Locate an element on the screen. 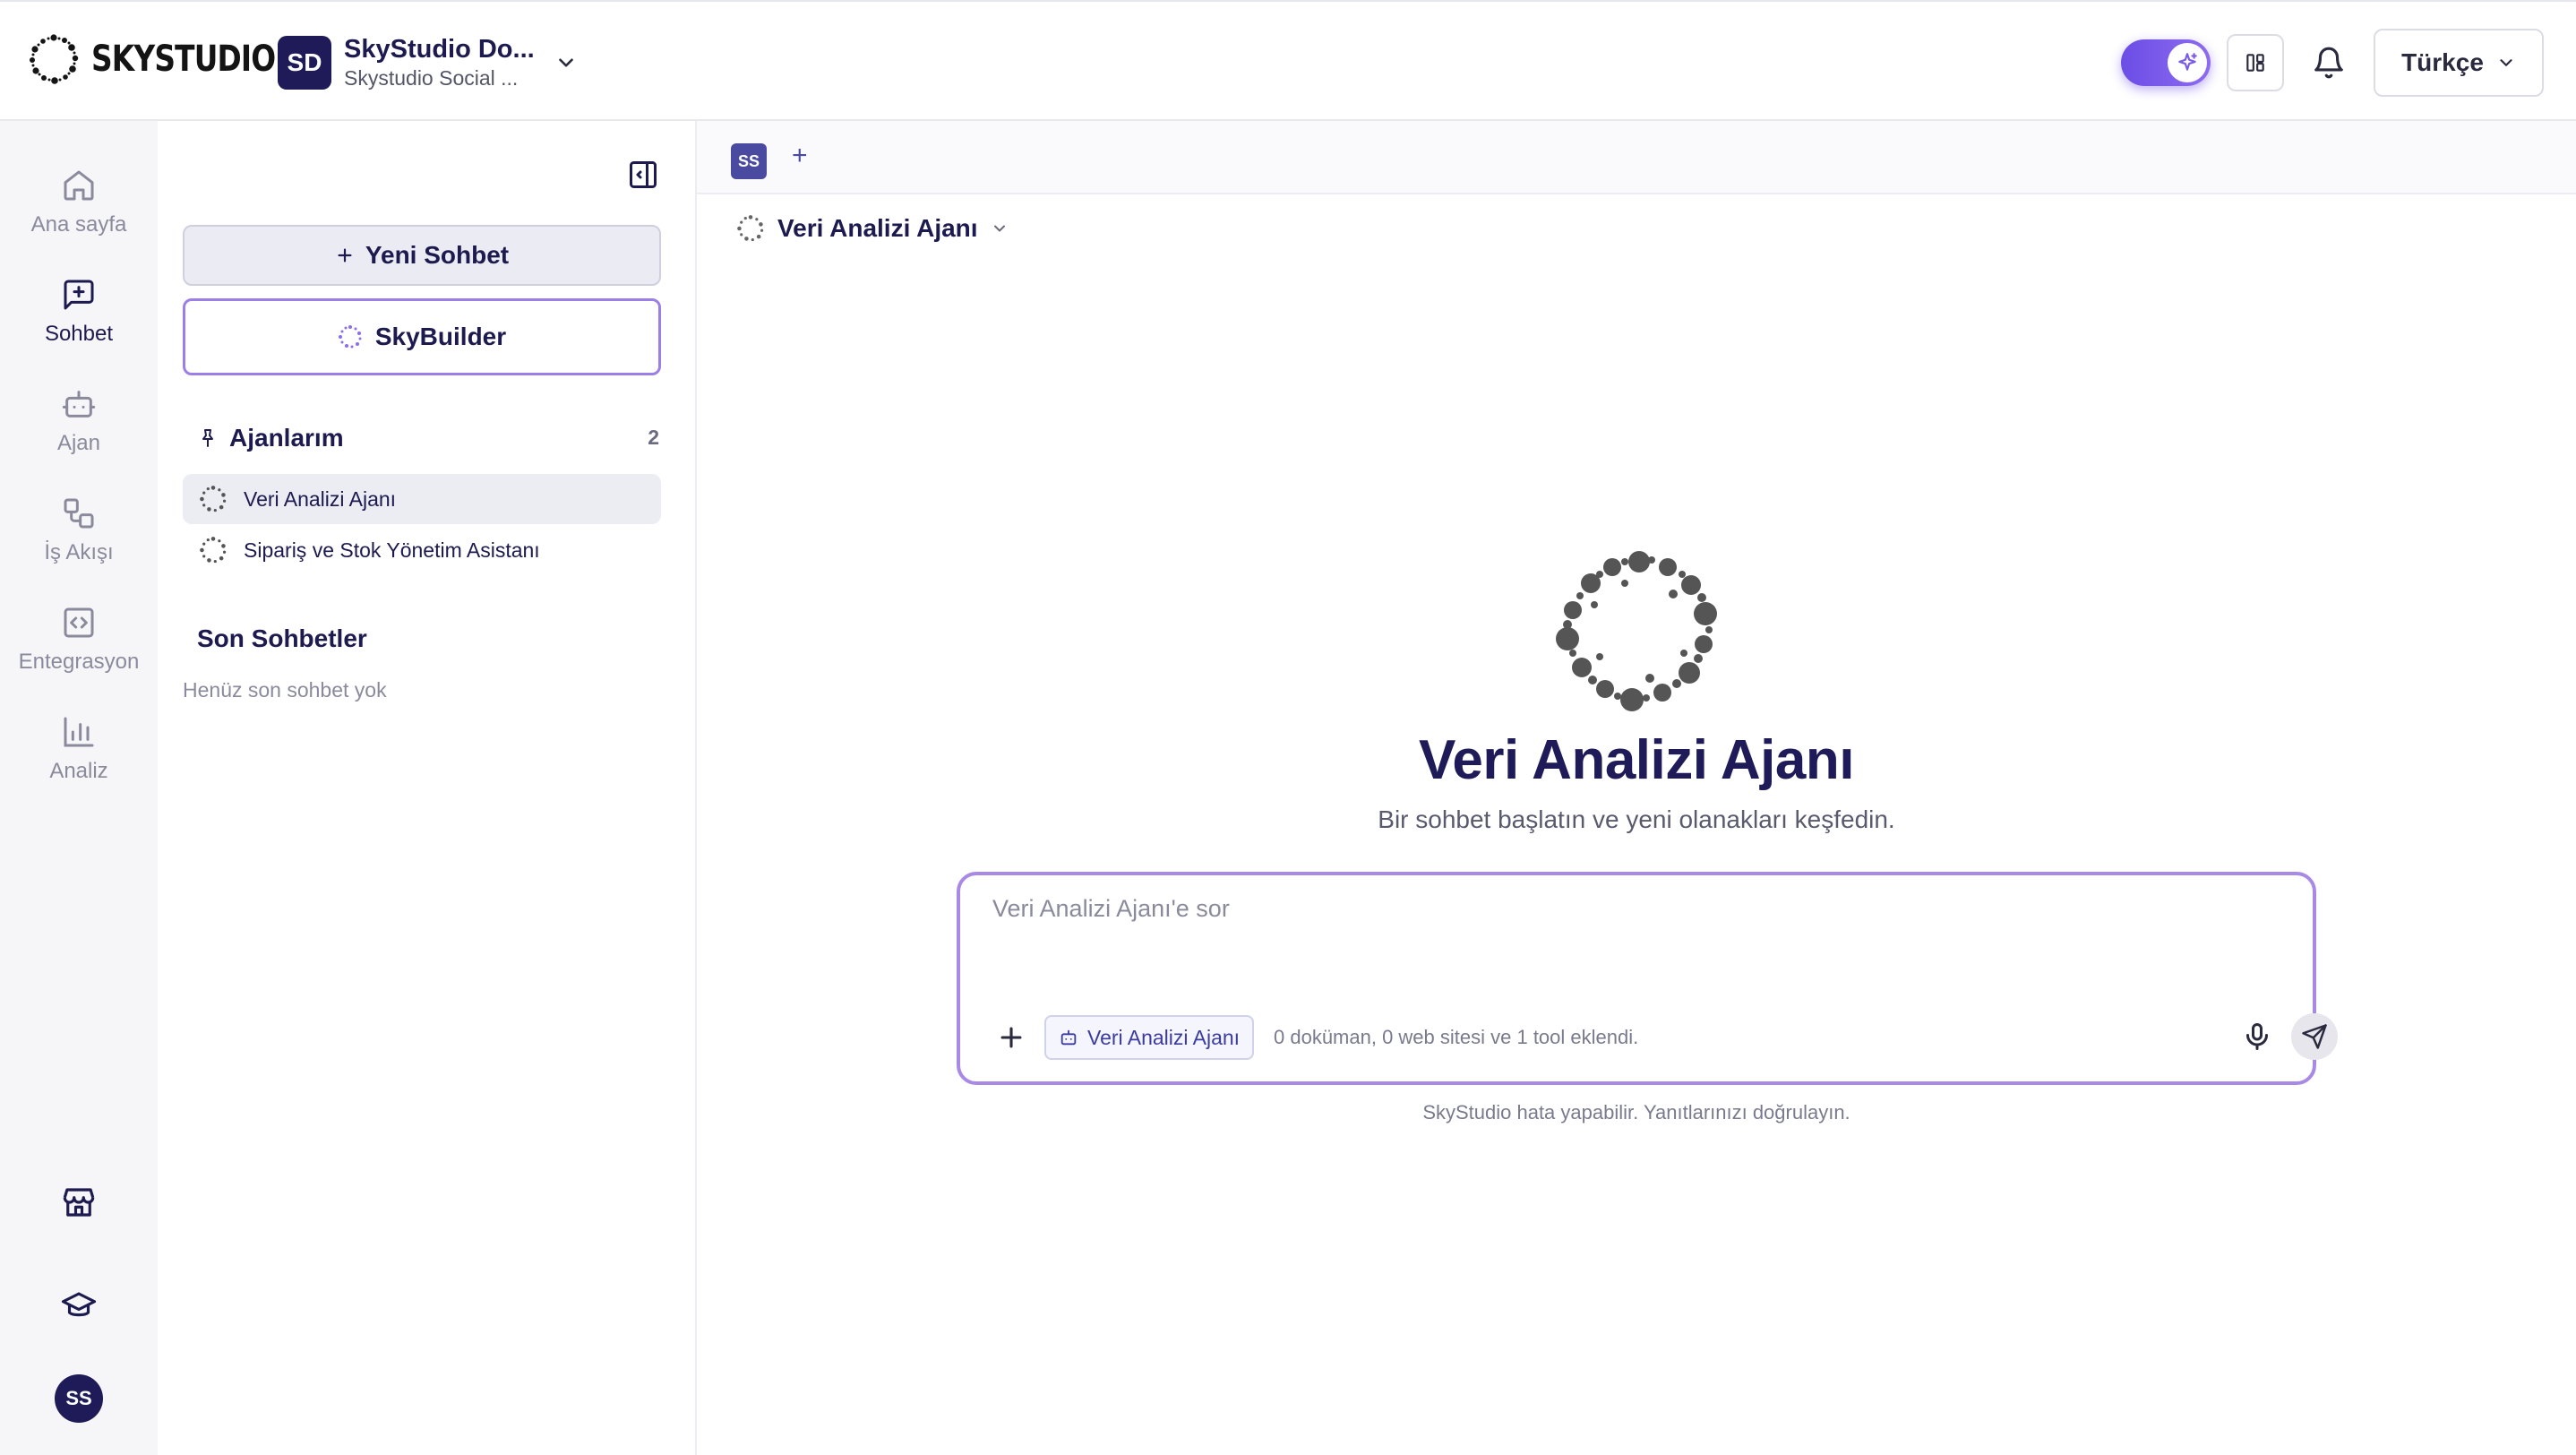 This screenshot has width=2576, height=1455. sparkle-icon is located at coordinates (2187, 62).